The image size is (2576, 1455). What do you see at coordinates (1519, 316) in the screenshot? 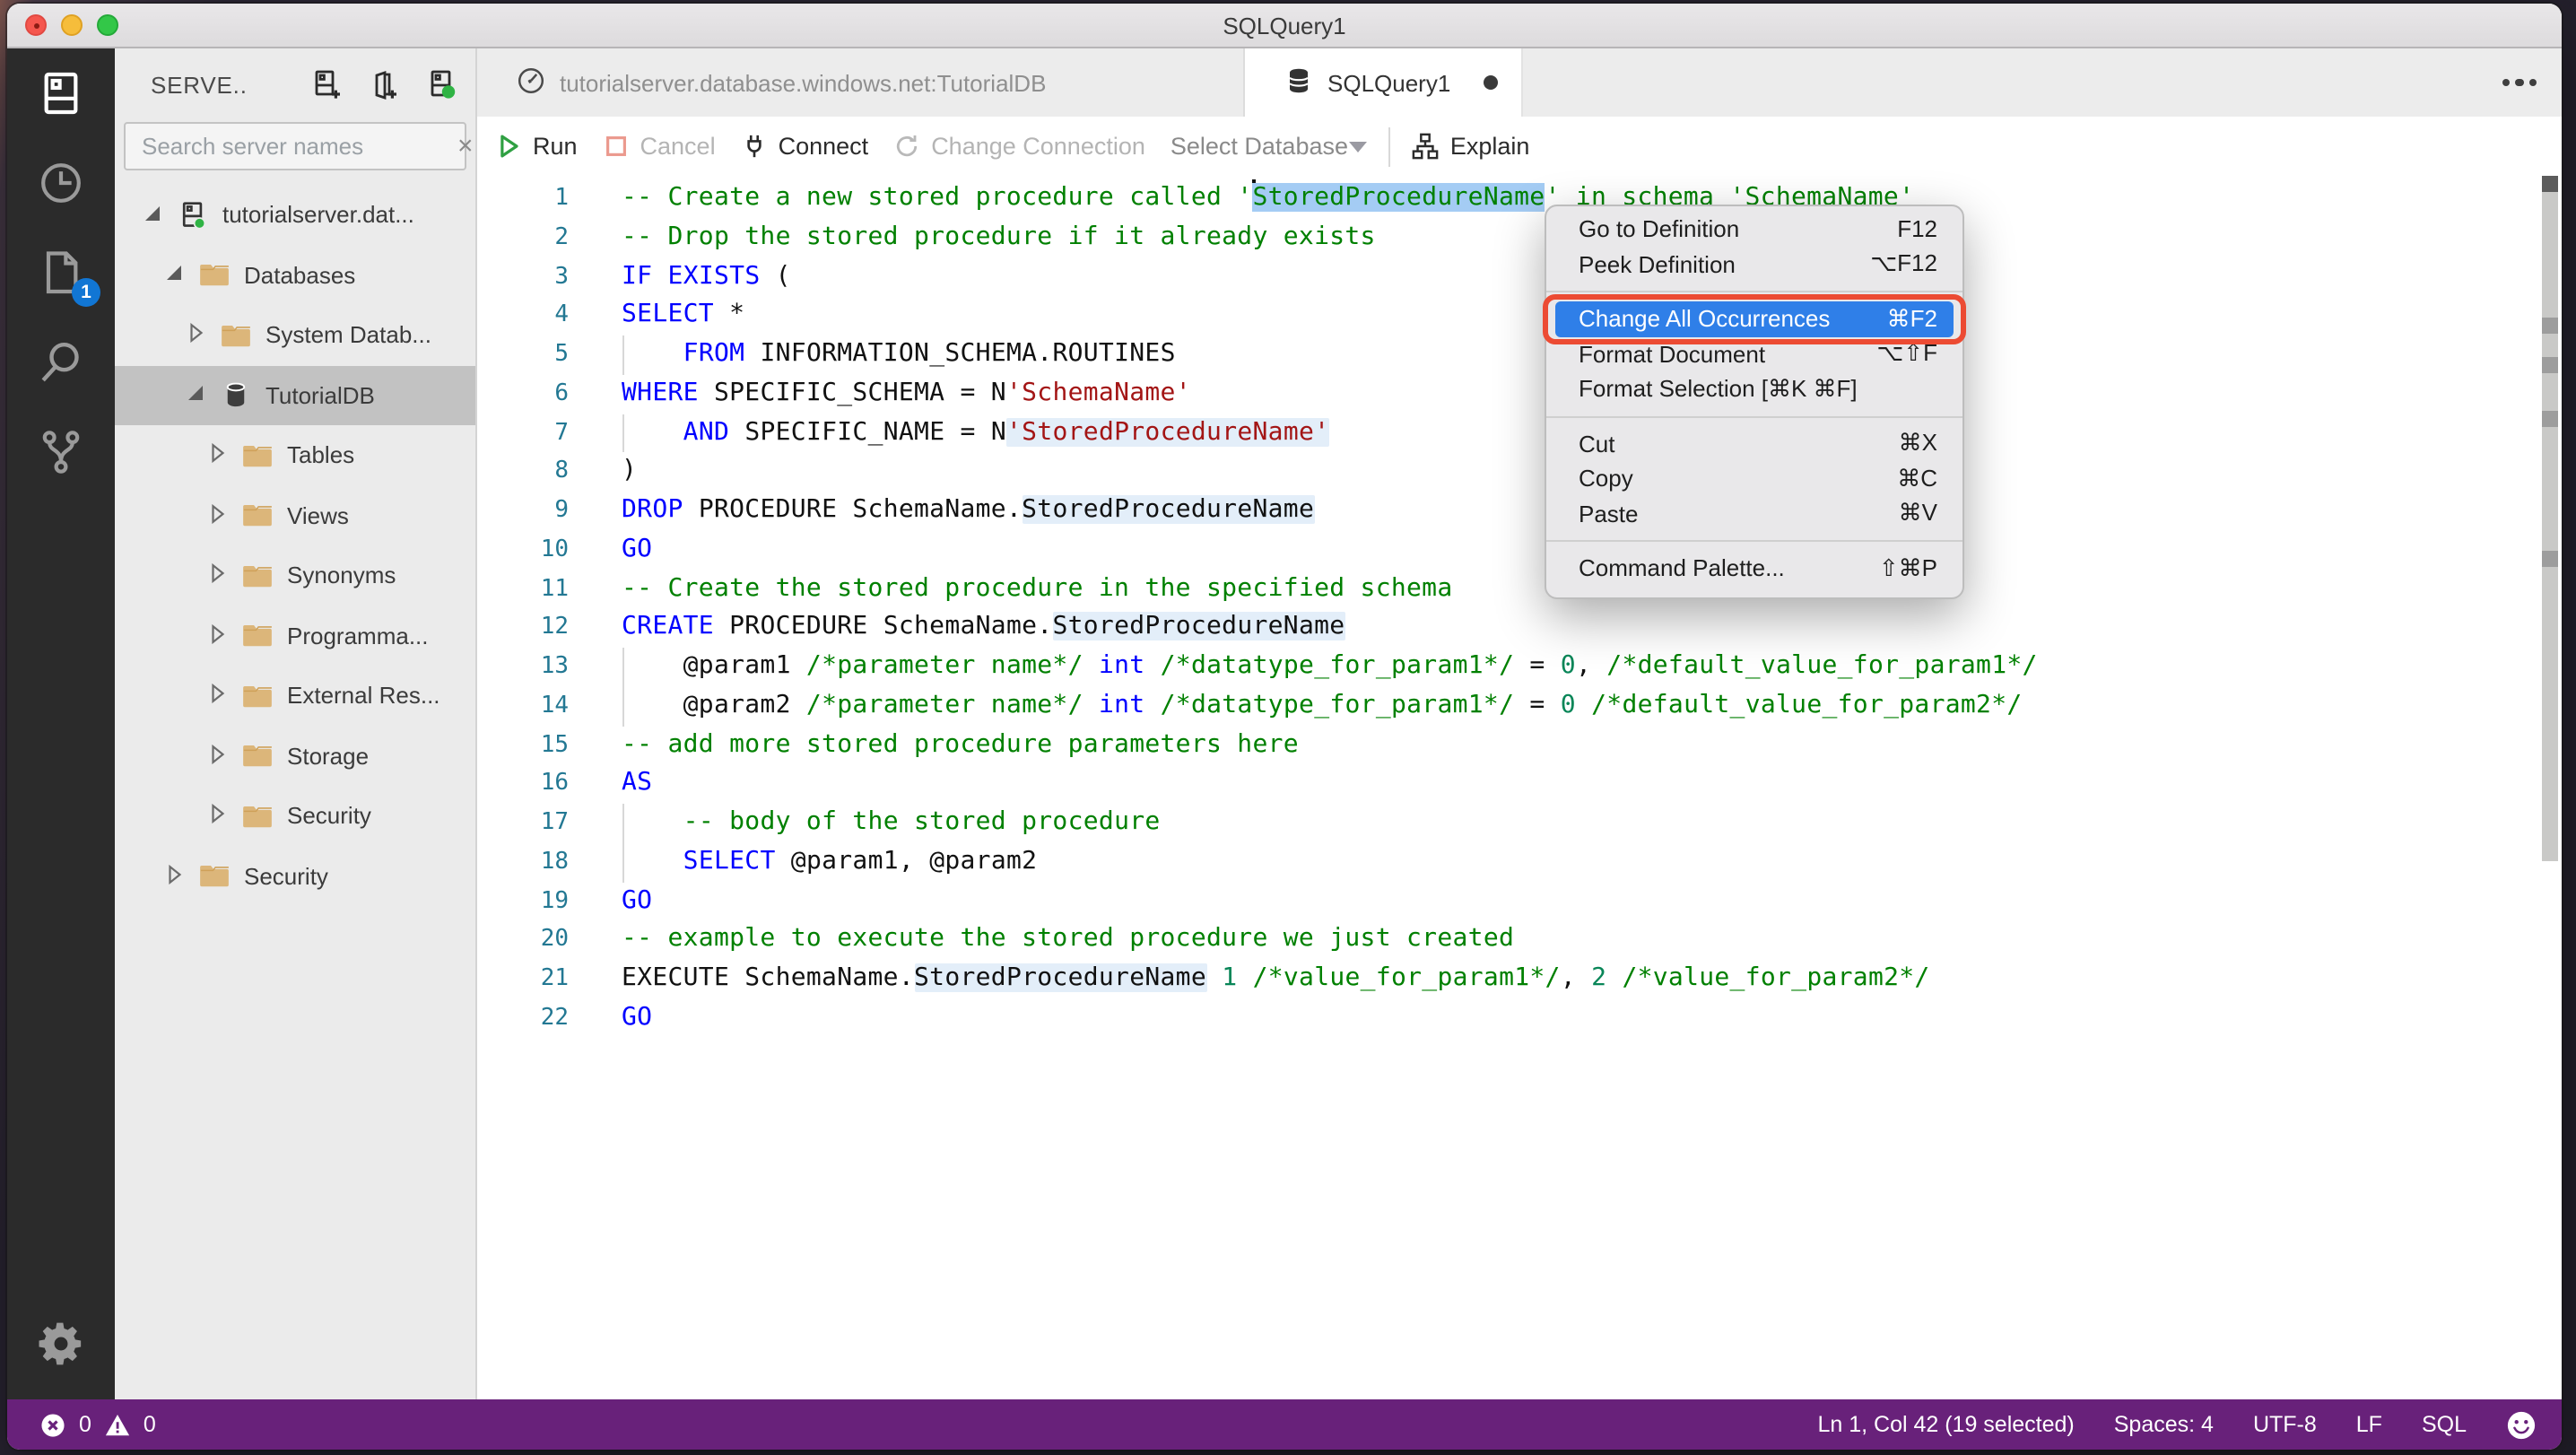
I see `code-line: 4 SELECT *` at bounding box center [1519, 316].